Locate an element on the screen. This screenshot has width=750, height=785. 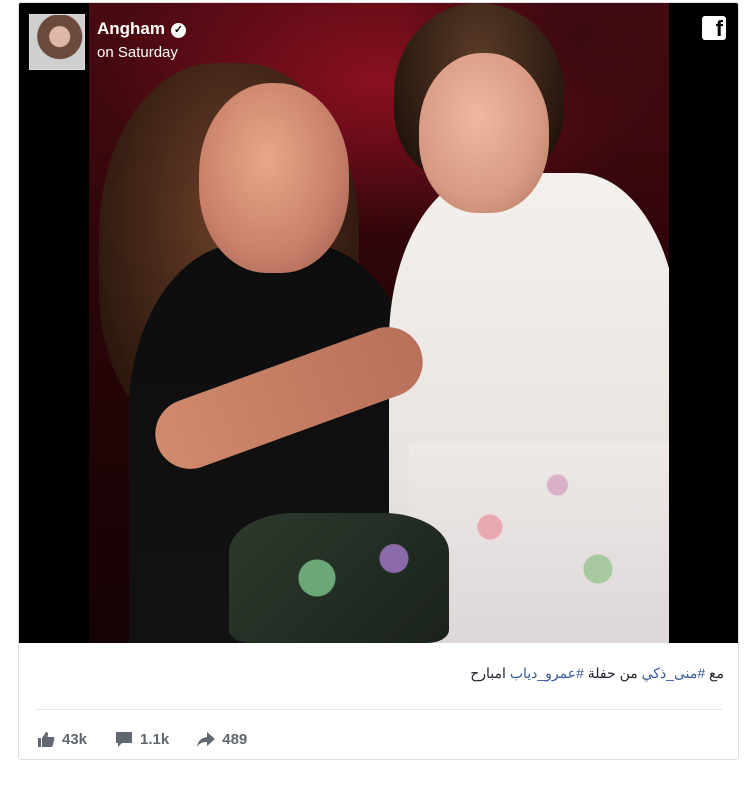
share-icon is located at coordinates (206, 739).